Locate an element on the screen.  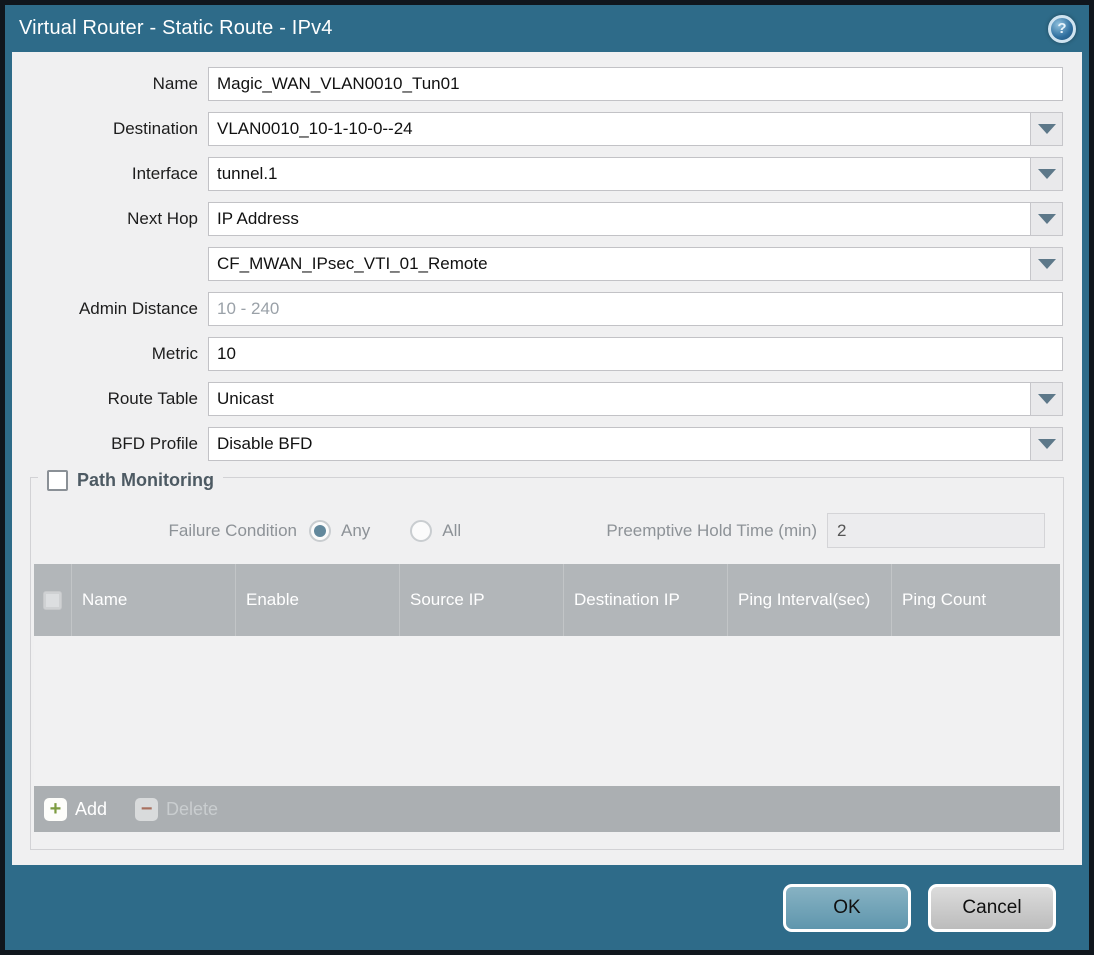
form-row-interface: Interface is located at coordinates (547, 174).